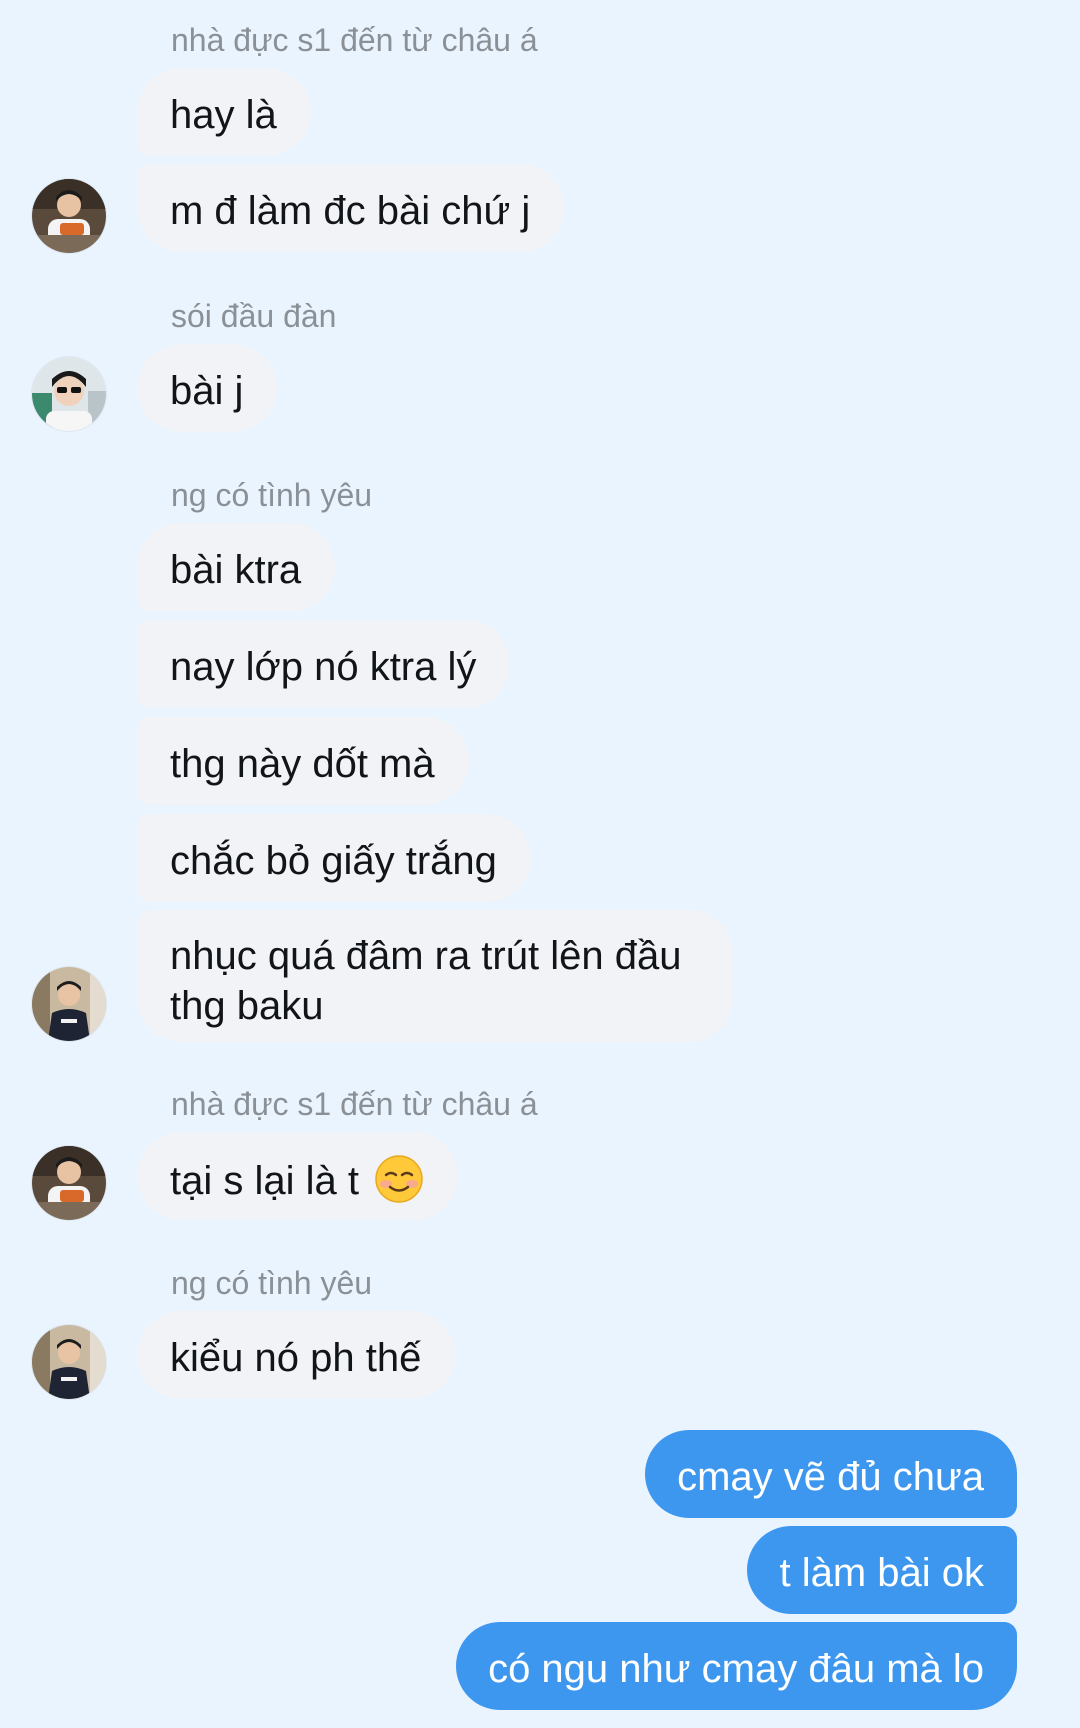 Image resolution: width=1080 pixels, height=1728 pixels. What do you see at coordinates (254, 316) in the screenshot?
I see `sender-name: sói đầu đàn` at bounding box center [254, 316].